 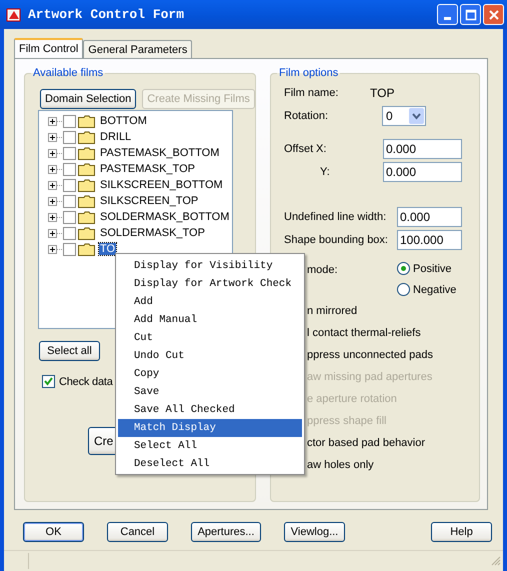 I want to click on option-label: aw holes only, so click(x=341, y=465).